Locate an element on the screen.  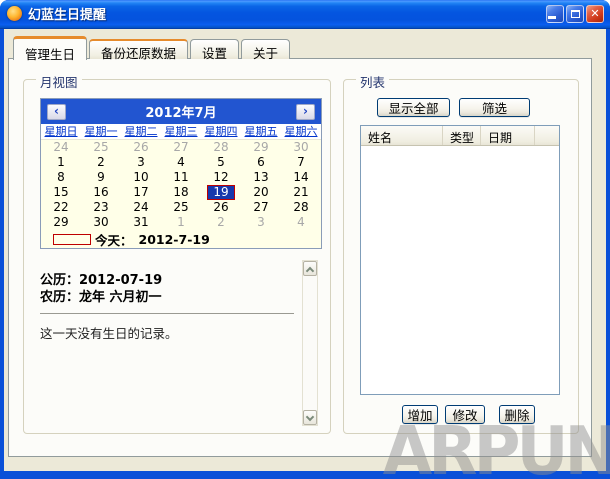
calendar-week-row: 8 9 10 11 12 13 14 is located at coordinates (181, 177).